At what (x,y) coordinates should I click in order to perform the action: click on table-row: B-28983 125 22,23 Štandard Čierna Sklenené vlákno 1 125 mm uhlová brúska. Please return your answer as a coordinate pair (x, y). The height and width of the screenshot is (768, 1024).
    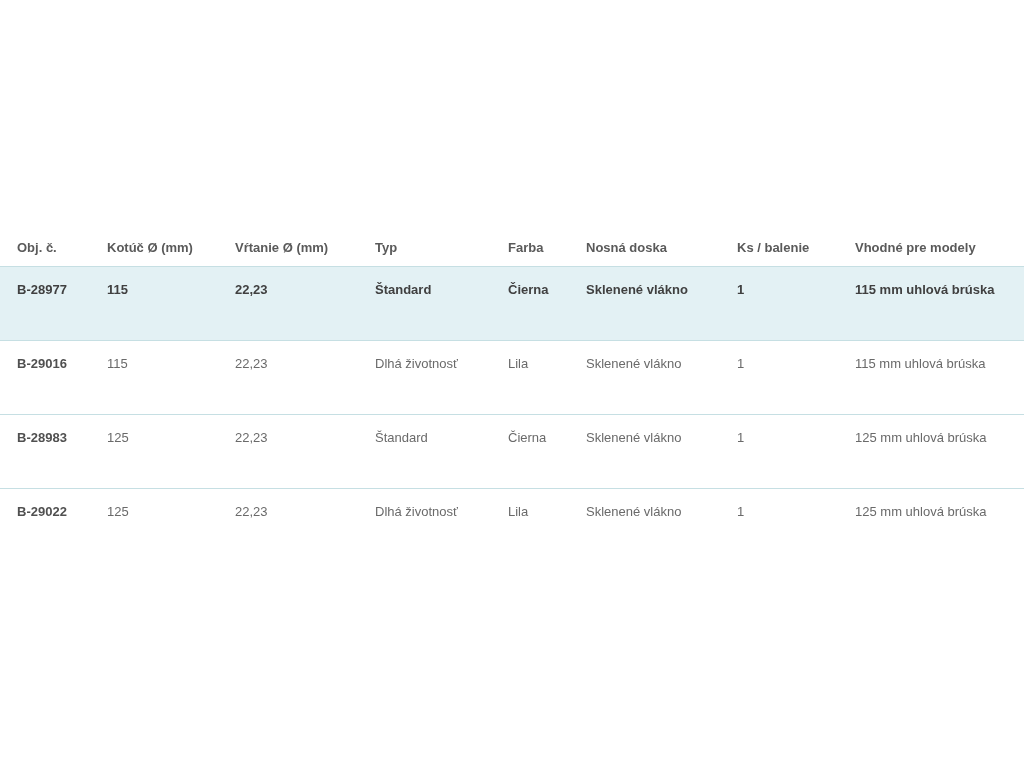
    Looking at the image, I should click on (512, 452).